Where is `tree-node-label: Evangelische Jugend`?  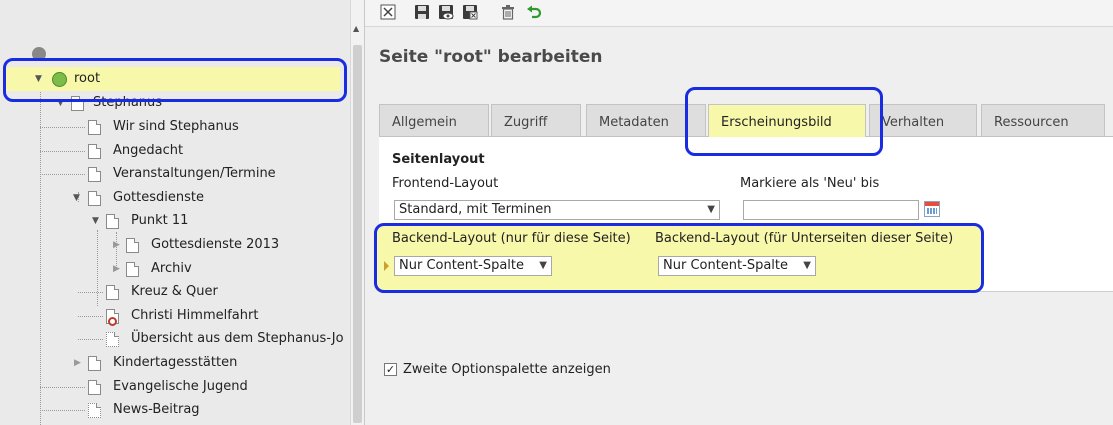
tree-node-label: Evangelische Jugend is located at coordinates (180, 386).